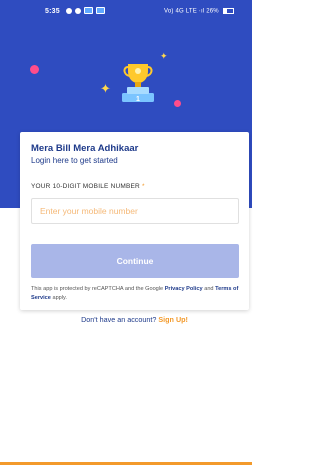 Image resolution: width=320 pixels, height=466 pixels. I want to click on status-signal-battery: Vo) 4G LTE ·ıl 26%, so click(199, 11).